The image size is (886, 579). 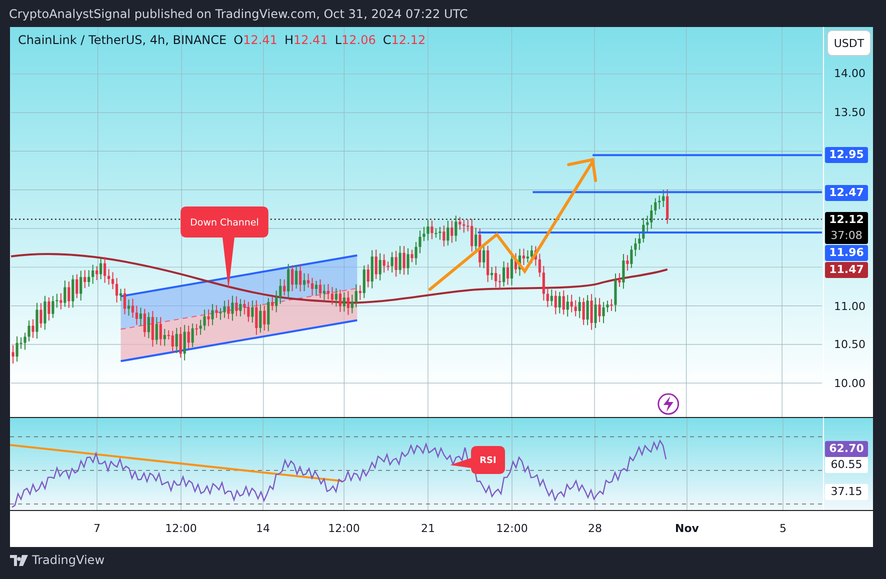 I want to click on price-tag: 11.96, so click(x=846, y=252).